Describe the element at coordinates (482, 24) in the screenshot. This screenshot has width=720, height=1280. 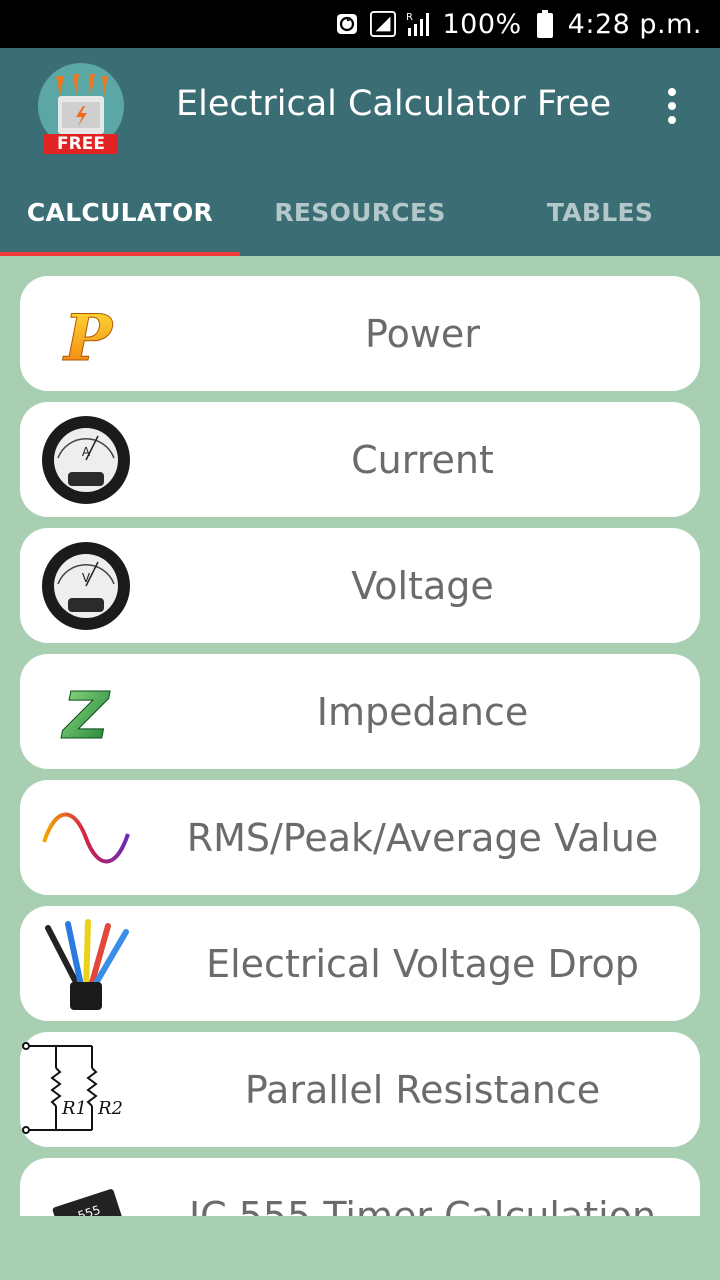
I see `battery-percent: 100%` at that location.